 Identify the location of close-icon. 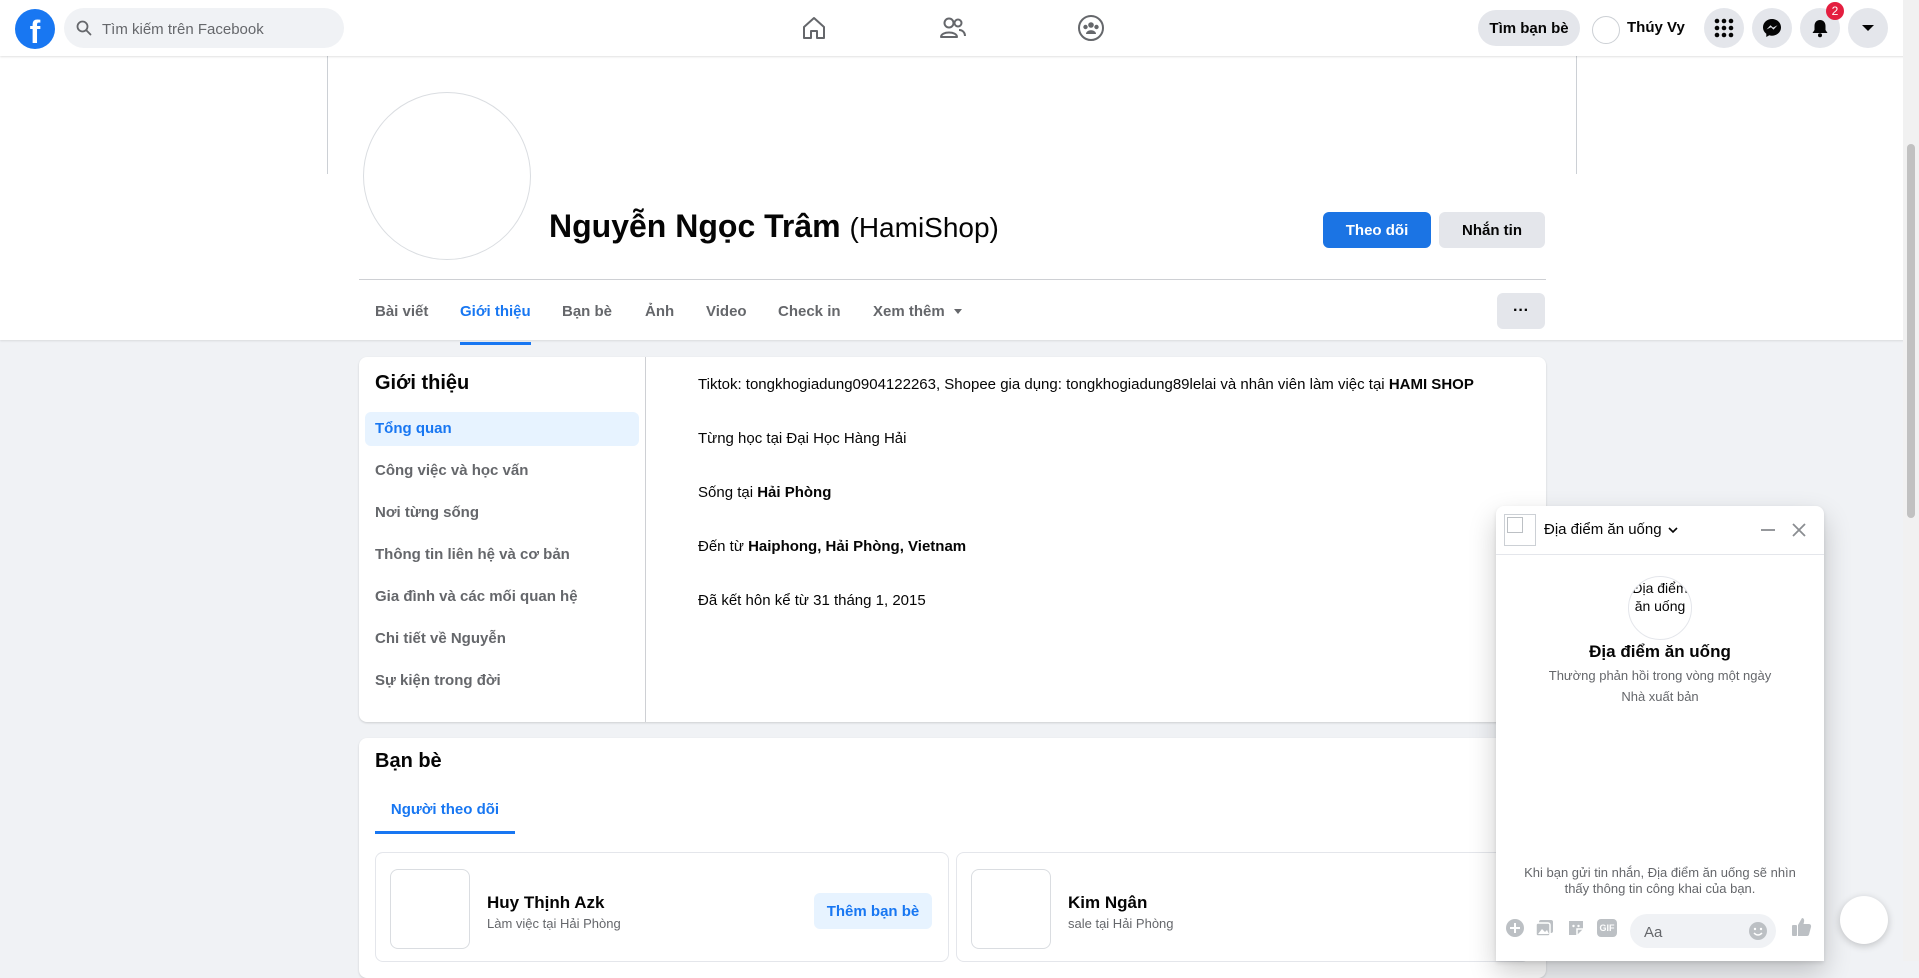
(1799, 530).